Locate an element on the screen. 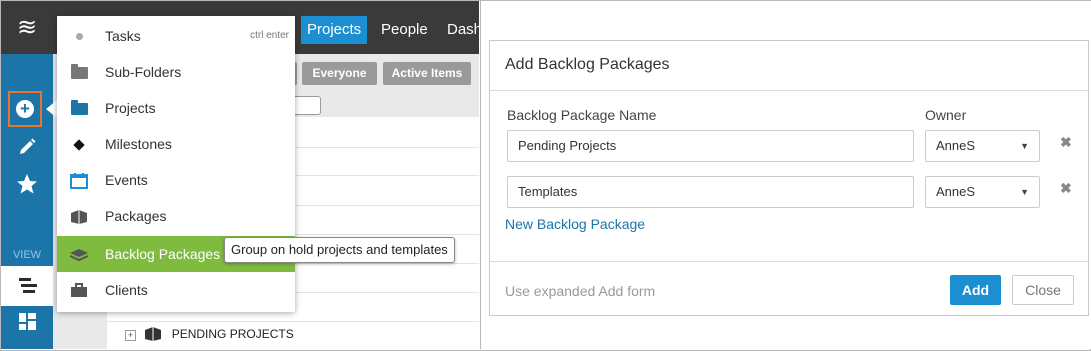  menu-item-clients: Clients is located at coordinates (176, 290).